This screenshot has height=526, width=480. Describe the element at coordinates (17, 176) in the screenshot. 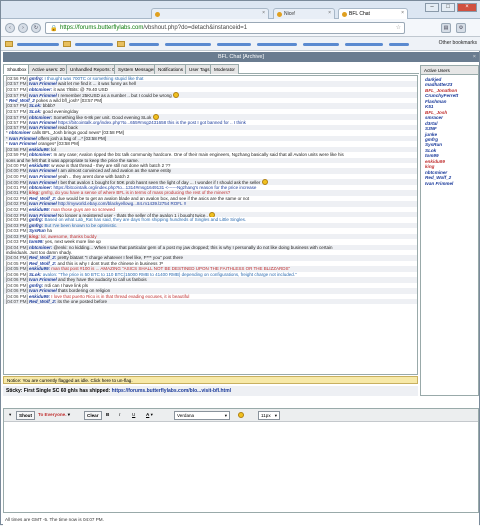

I see `message-time: [04:00 PM]` at that location.